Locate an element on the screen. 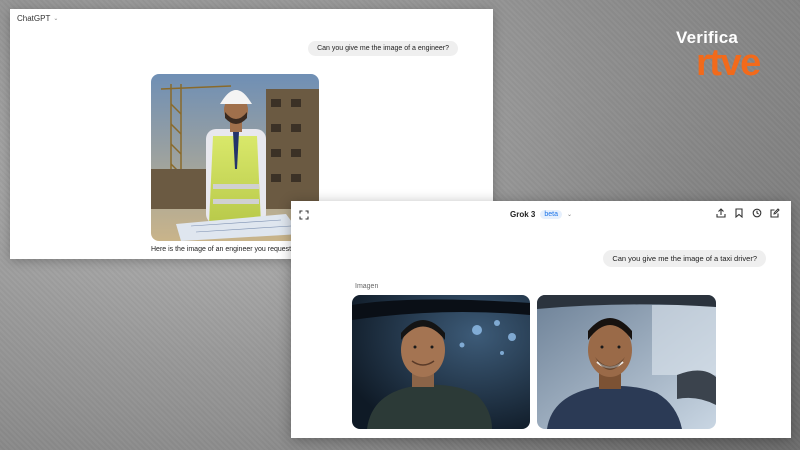  beta-badge: beta is located at coordinates (551, 214).